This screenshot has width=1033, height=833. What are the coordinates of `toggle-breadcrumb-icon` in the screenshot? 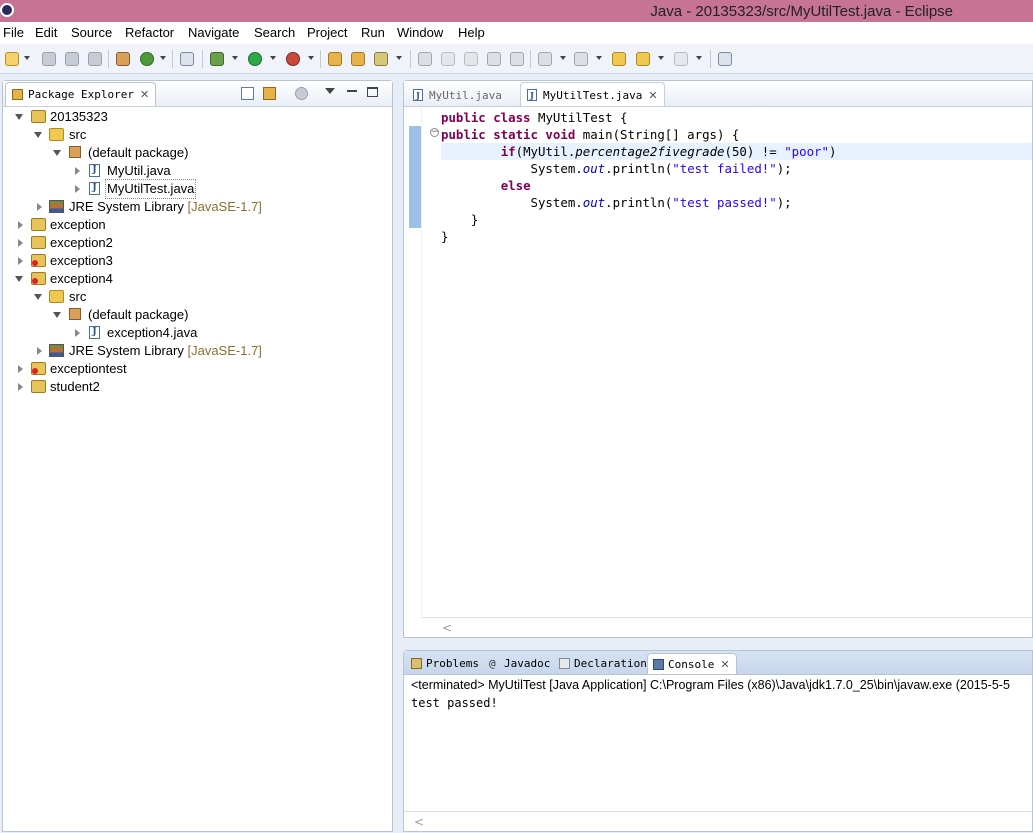 It's located at (448, 59).